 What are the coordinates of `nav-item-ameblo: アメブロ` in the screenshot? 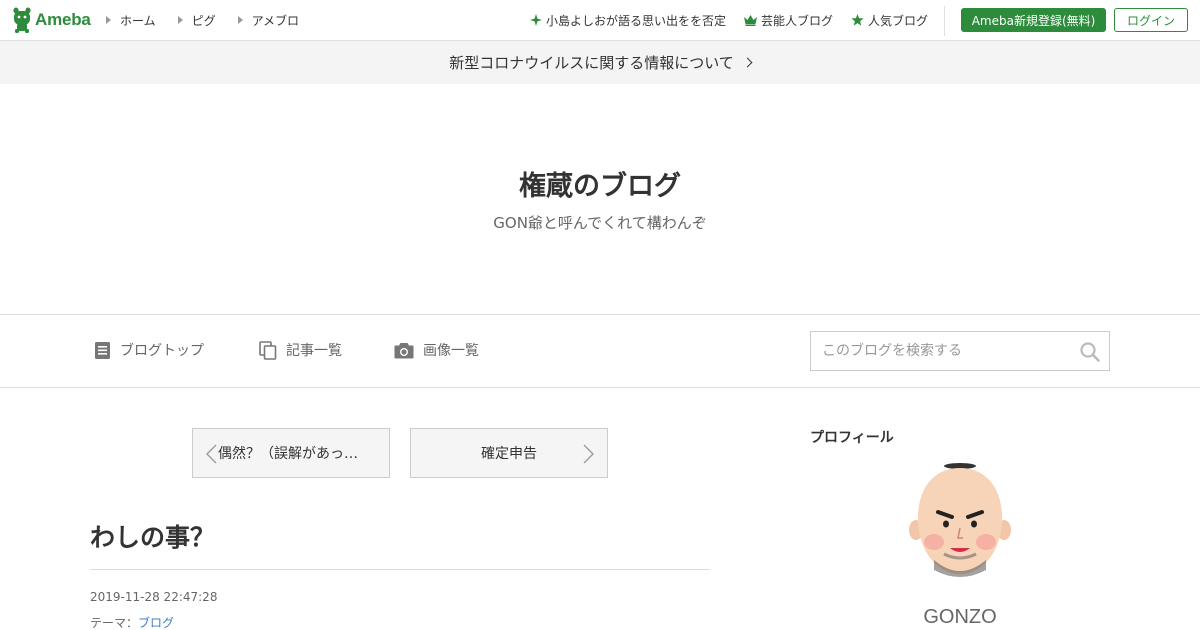 It's located at (268, 20).